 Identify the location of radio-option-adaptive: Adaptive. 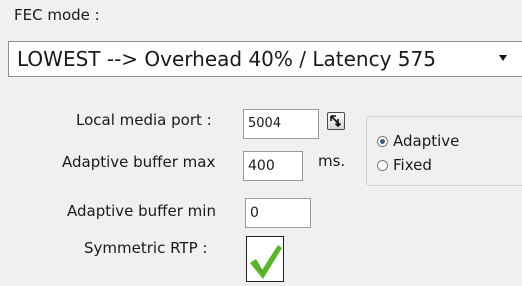
(418, 141).